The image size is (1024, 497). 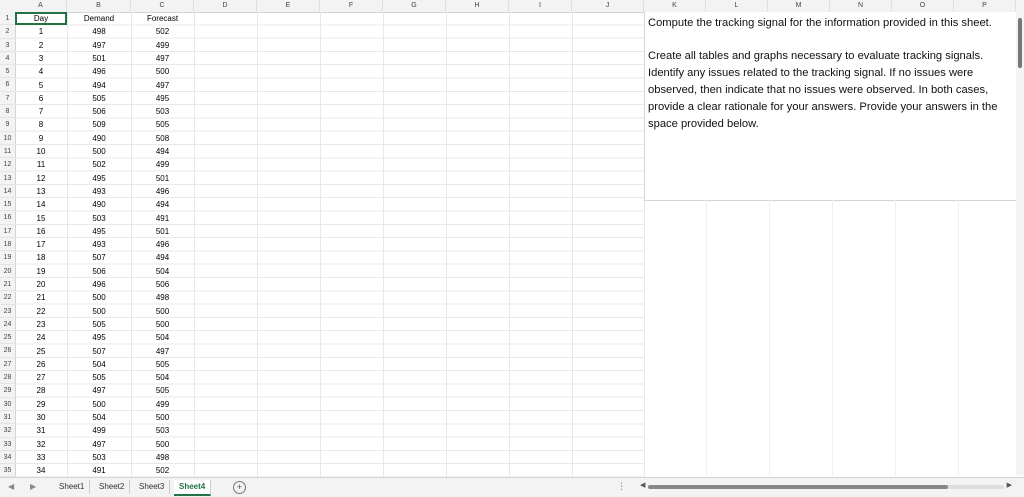 What do you see at coordinates (41, 311) in the screenshot?
I see `cell-day: 22` at bounding box center [41, 311].